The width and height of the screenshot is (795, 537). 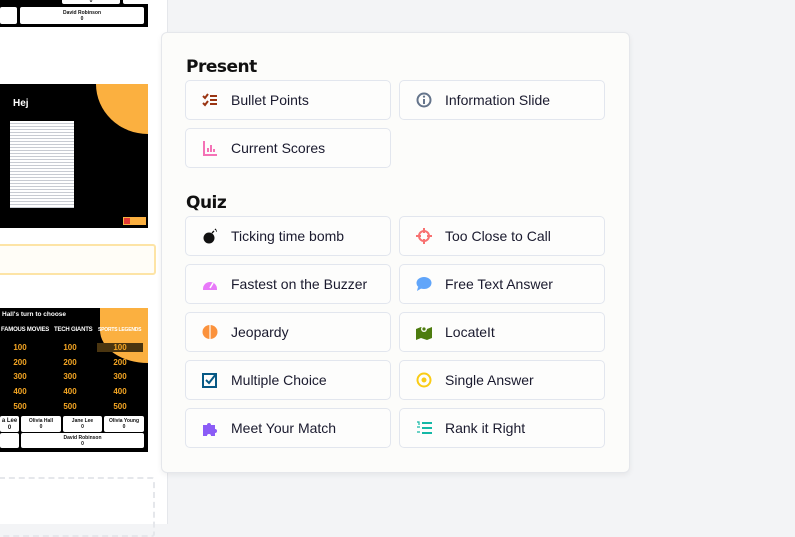 I want to click on option-label: Too Close to Call, so click(x=498, y=236).